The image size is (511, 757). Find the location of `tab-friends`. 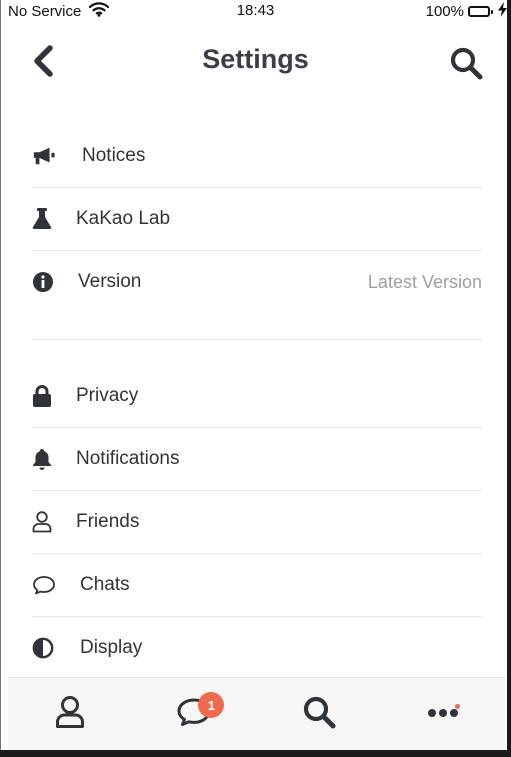

tab-friends is located at coordinates (70, 714).